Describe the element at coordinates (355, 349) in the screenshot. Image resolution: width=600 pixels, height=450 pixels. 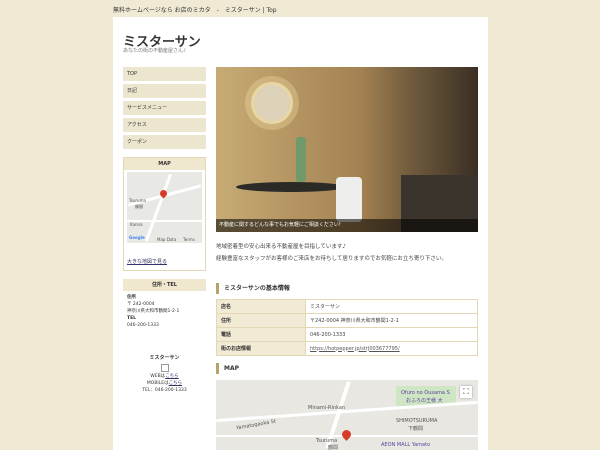
I see `shop-info-link: https://hotpepper.jp/strJ003677795/` at that location.